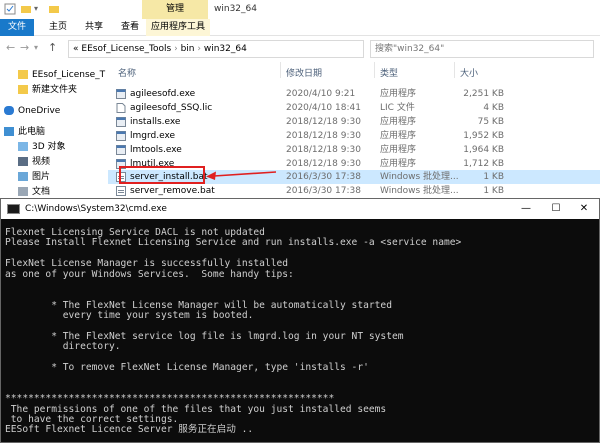 The width and height of the screenshot is (600, 446). Describe the element at coordinates (175, 9) in the screenshot. I see `context-tab-manage: 管理` at that location.